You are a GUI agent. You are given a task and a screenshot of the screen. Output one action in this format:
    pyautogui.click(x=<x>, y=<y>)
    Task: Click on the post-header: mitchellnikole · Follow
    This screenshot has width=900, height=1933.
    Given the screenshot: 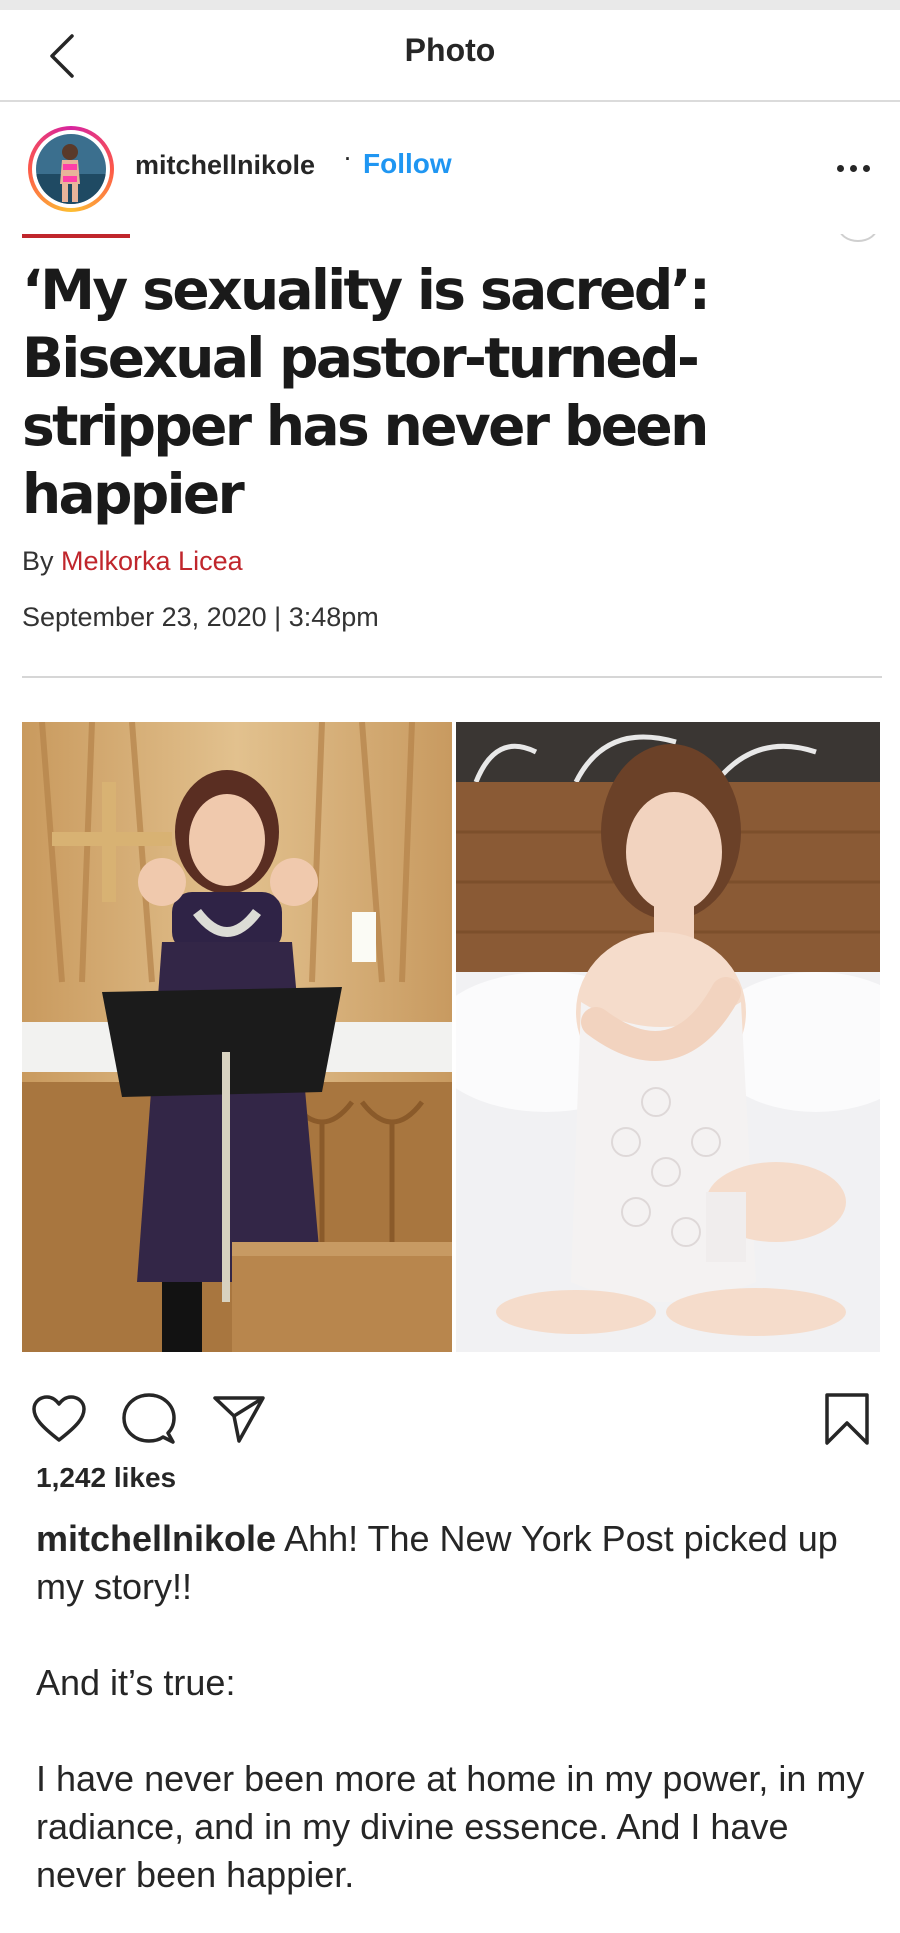 What is the action you would take?
    pyautogui.click(x=450, y=169)
    